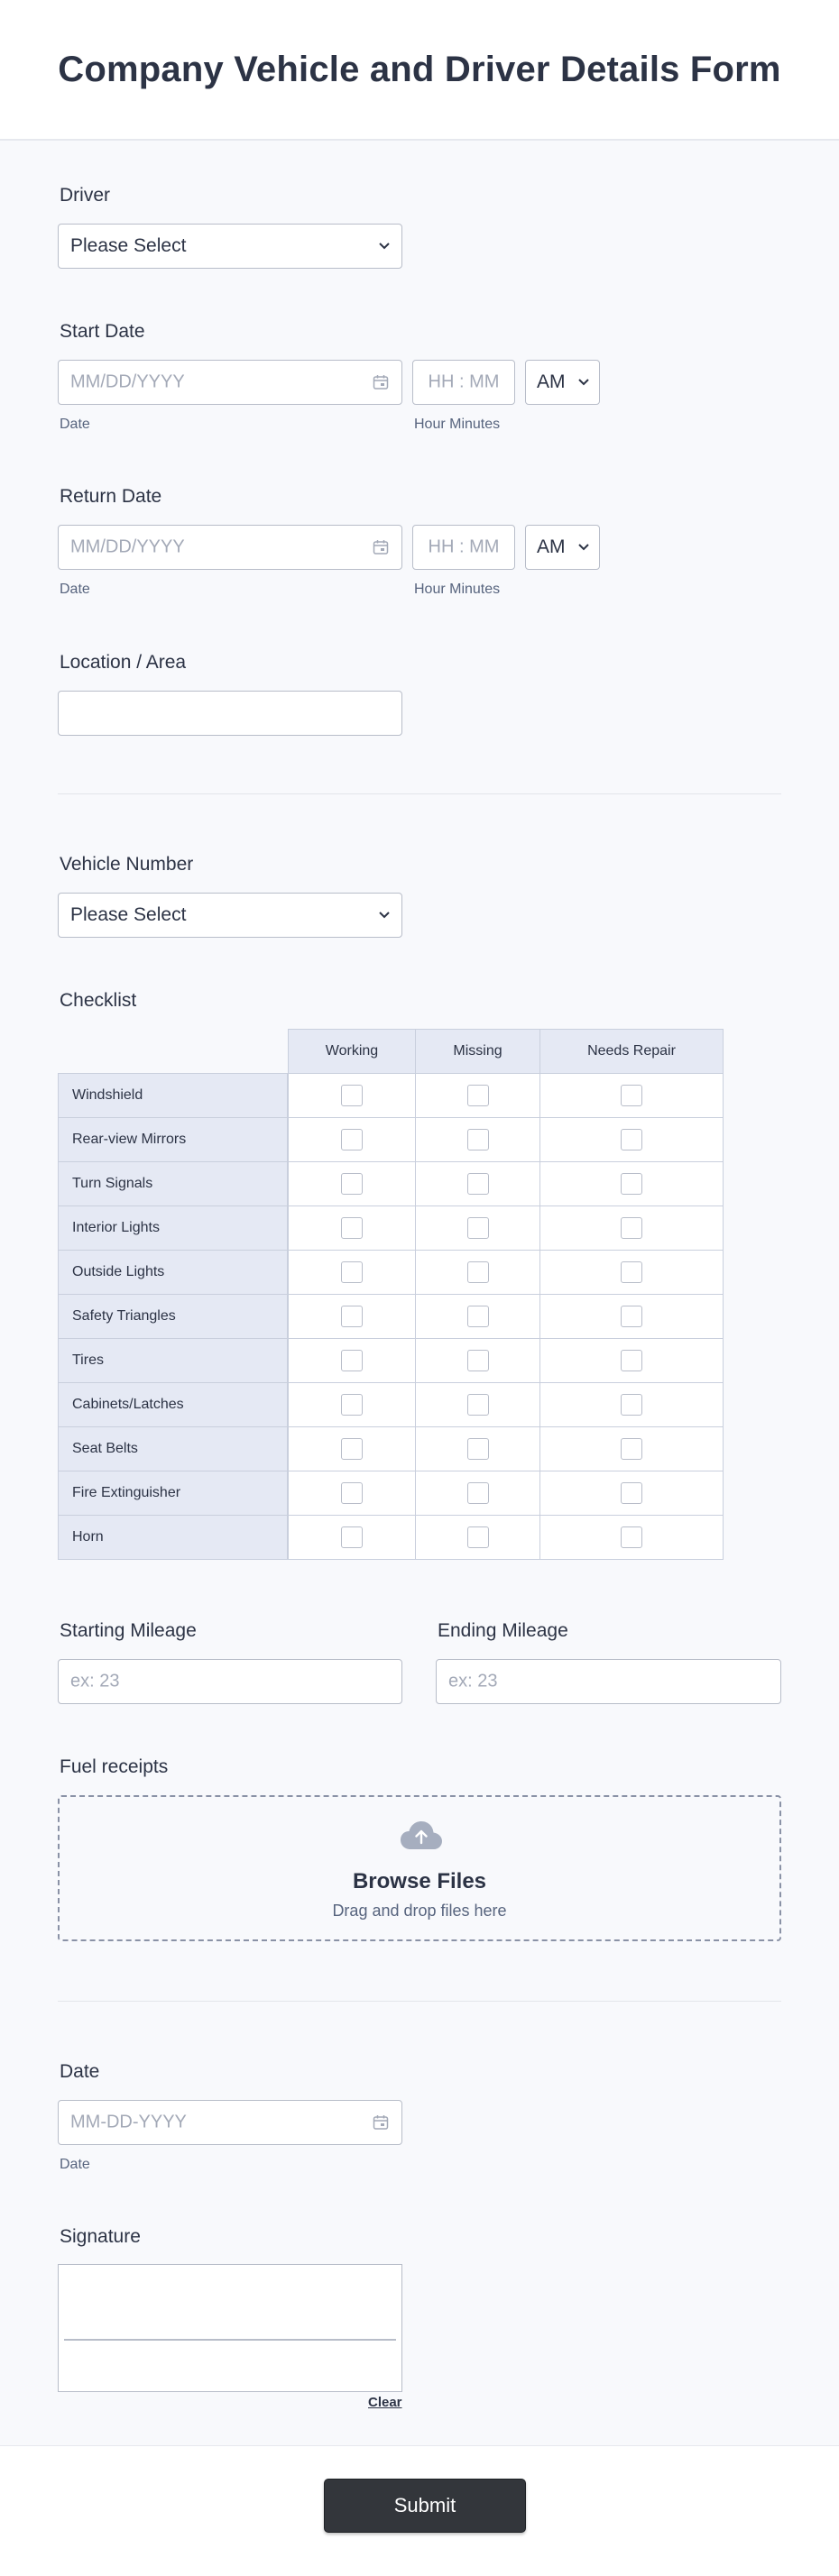 The width and height of the screenshot is (839, 2576). What do you see at coordinates (419, 1911) in the screenshot?
I see `drag-drop-label: Drag and drop files here` at bounding box center [419, 1911].